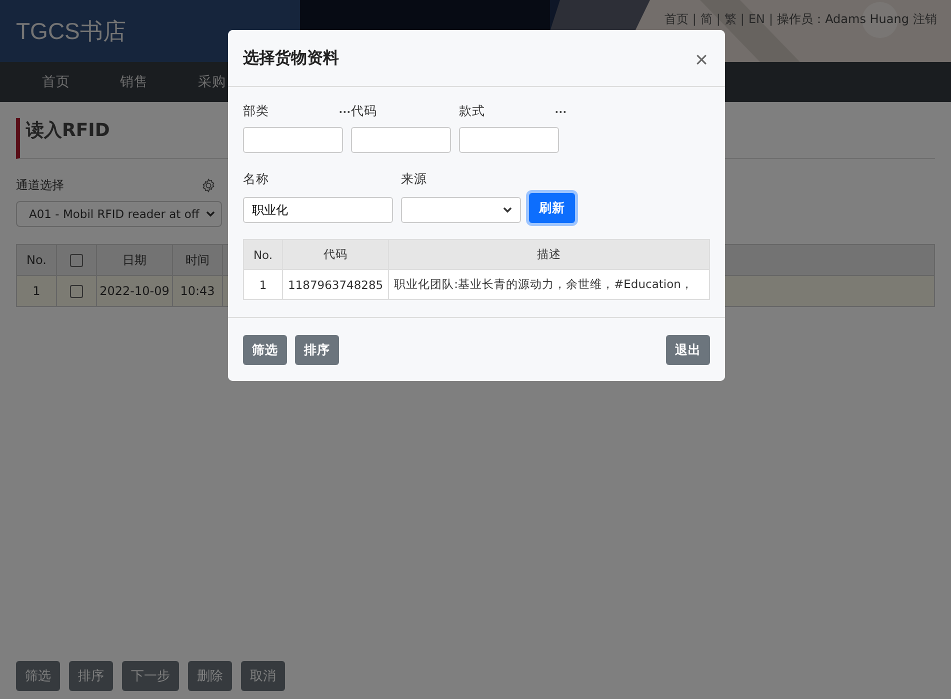  I want to click on header-link: 首页, so click(676, 19).